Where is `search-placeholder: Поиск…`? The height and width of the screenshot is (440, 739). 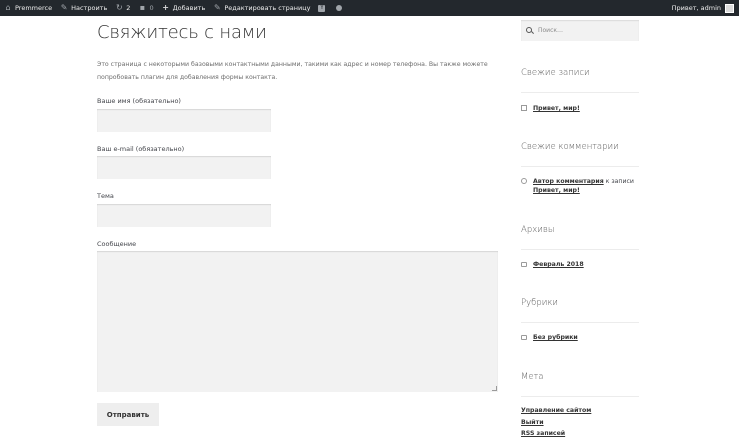
search-placeholder: Поиск… is located at coordinates (551, 30).